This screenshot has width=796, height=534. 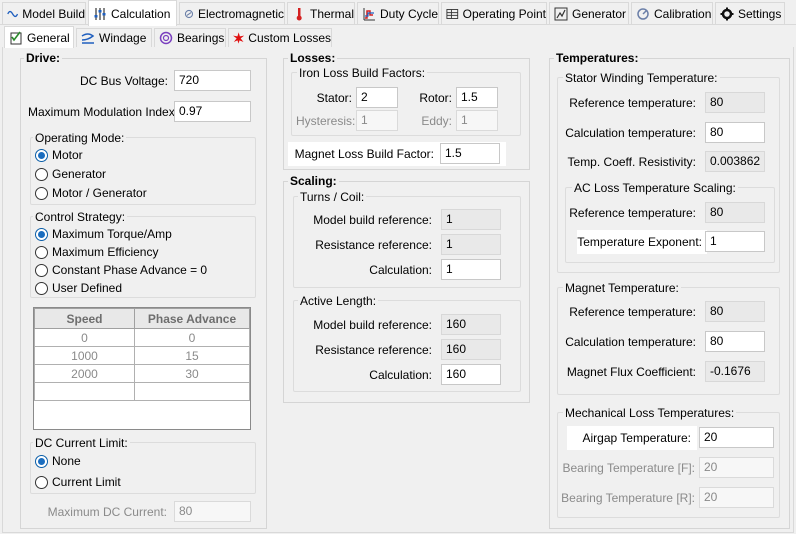 I want to click on active-length-title: Active Length:, so click(x=338, y=301).